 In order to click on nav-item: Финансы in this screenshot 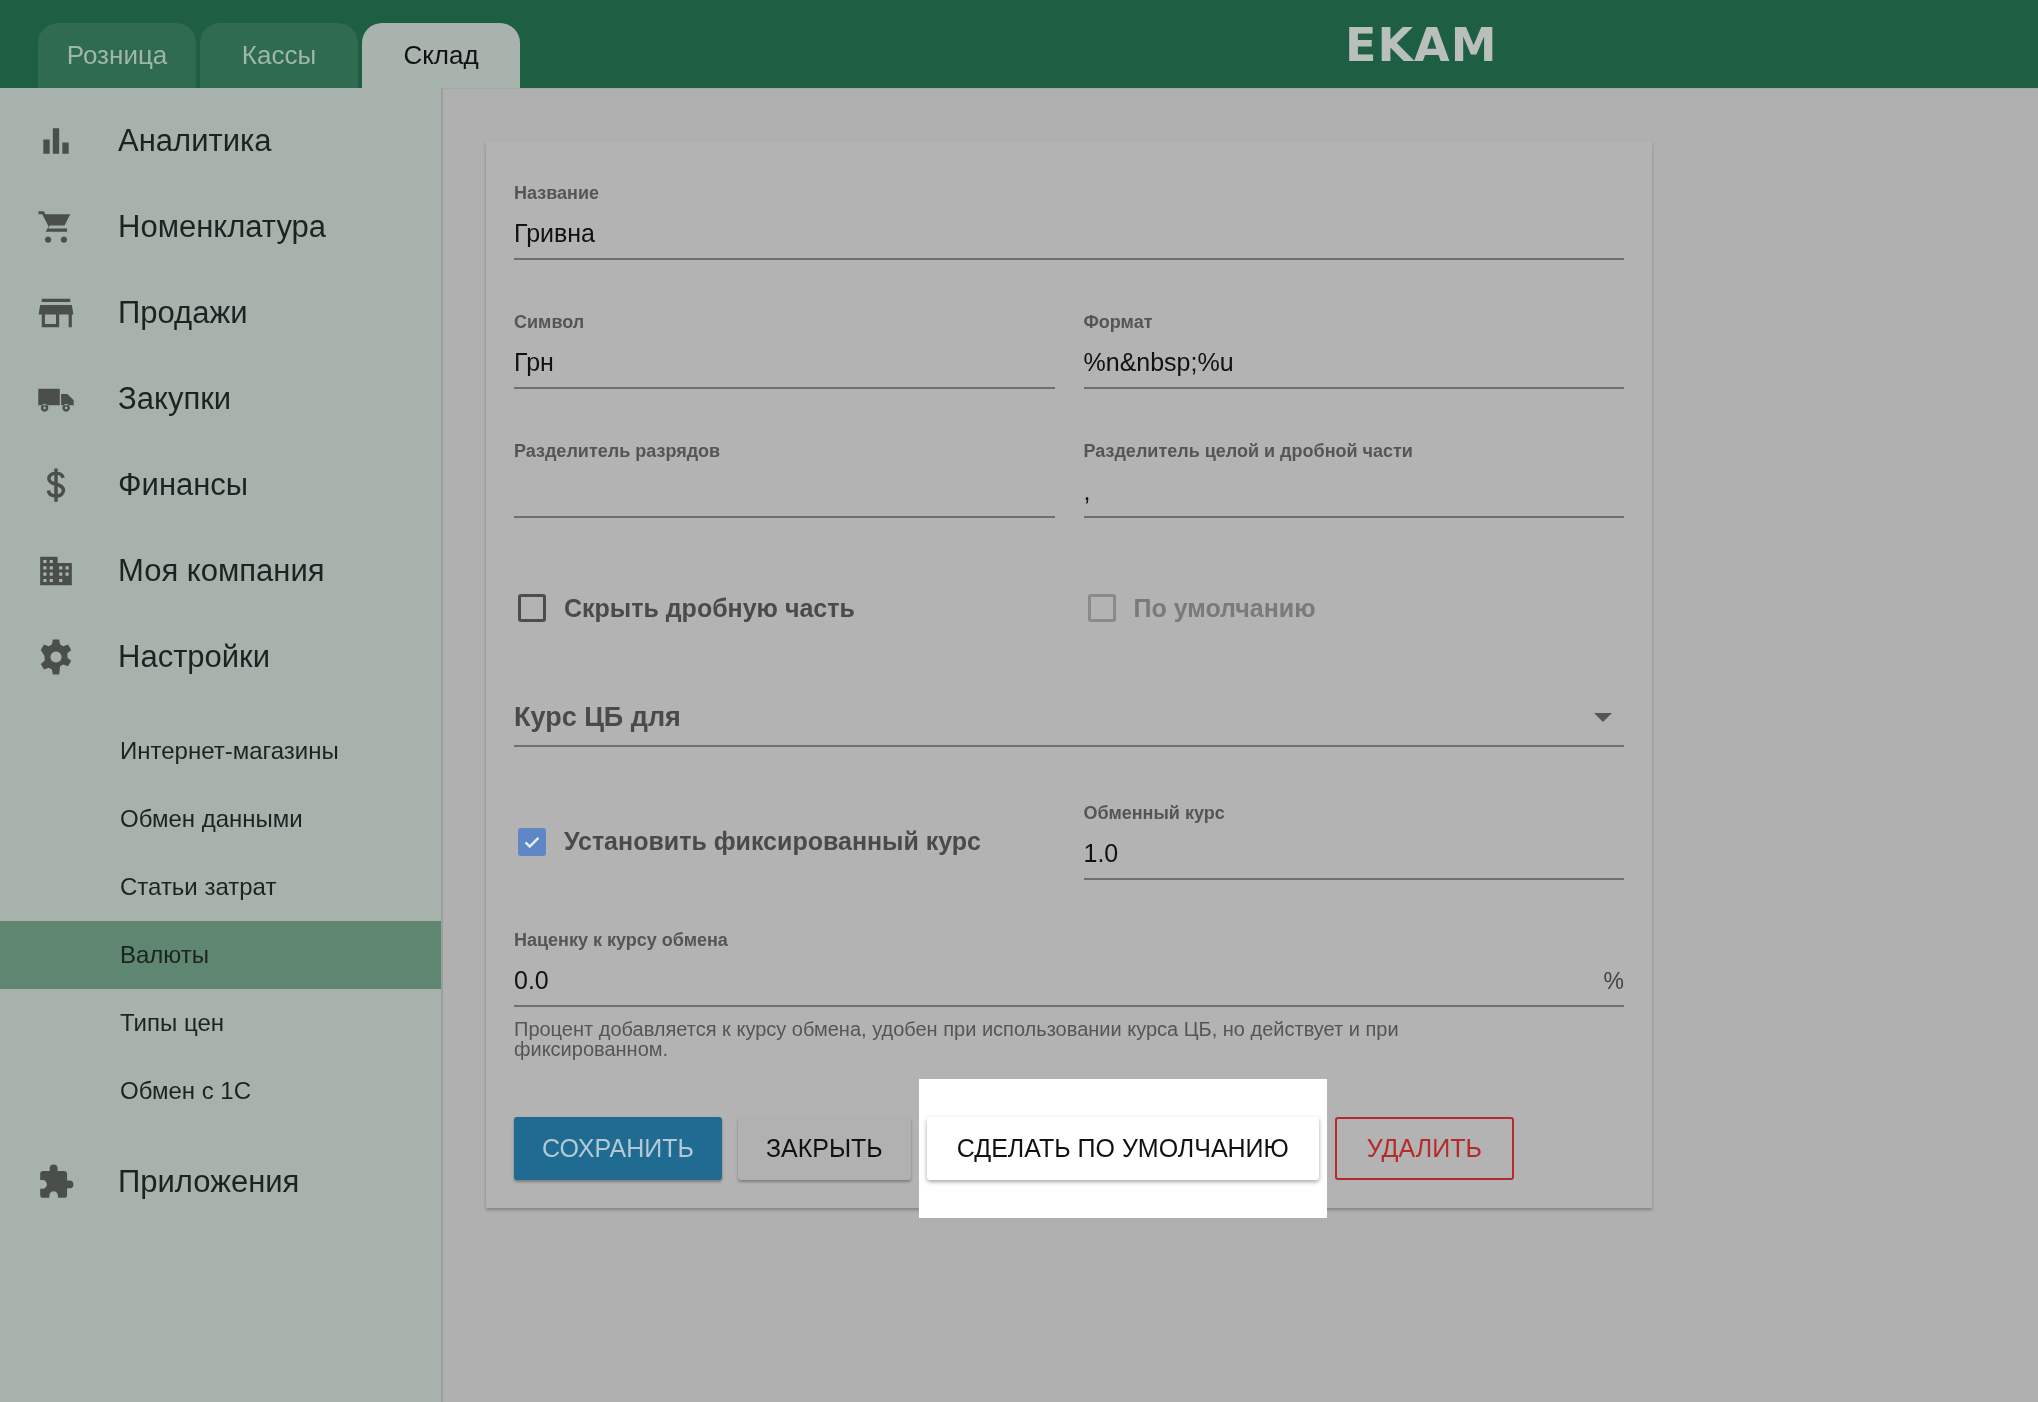, I will do `click(220, 485)`.